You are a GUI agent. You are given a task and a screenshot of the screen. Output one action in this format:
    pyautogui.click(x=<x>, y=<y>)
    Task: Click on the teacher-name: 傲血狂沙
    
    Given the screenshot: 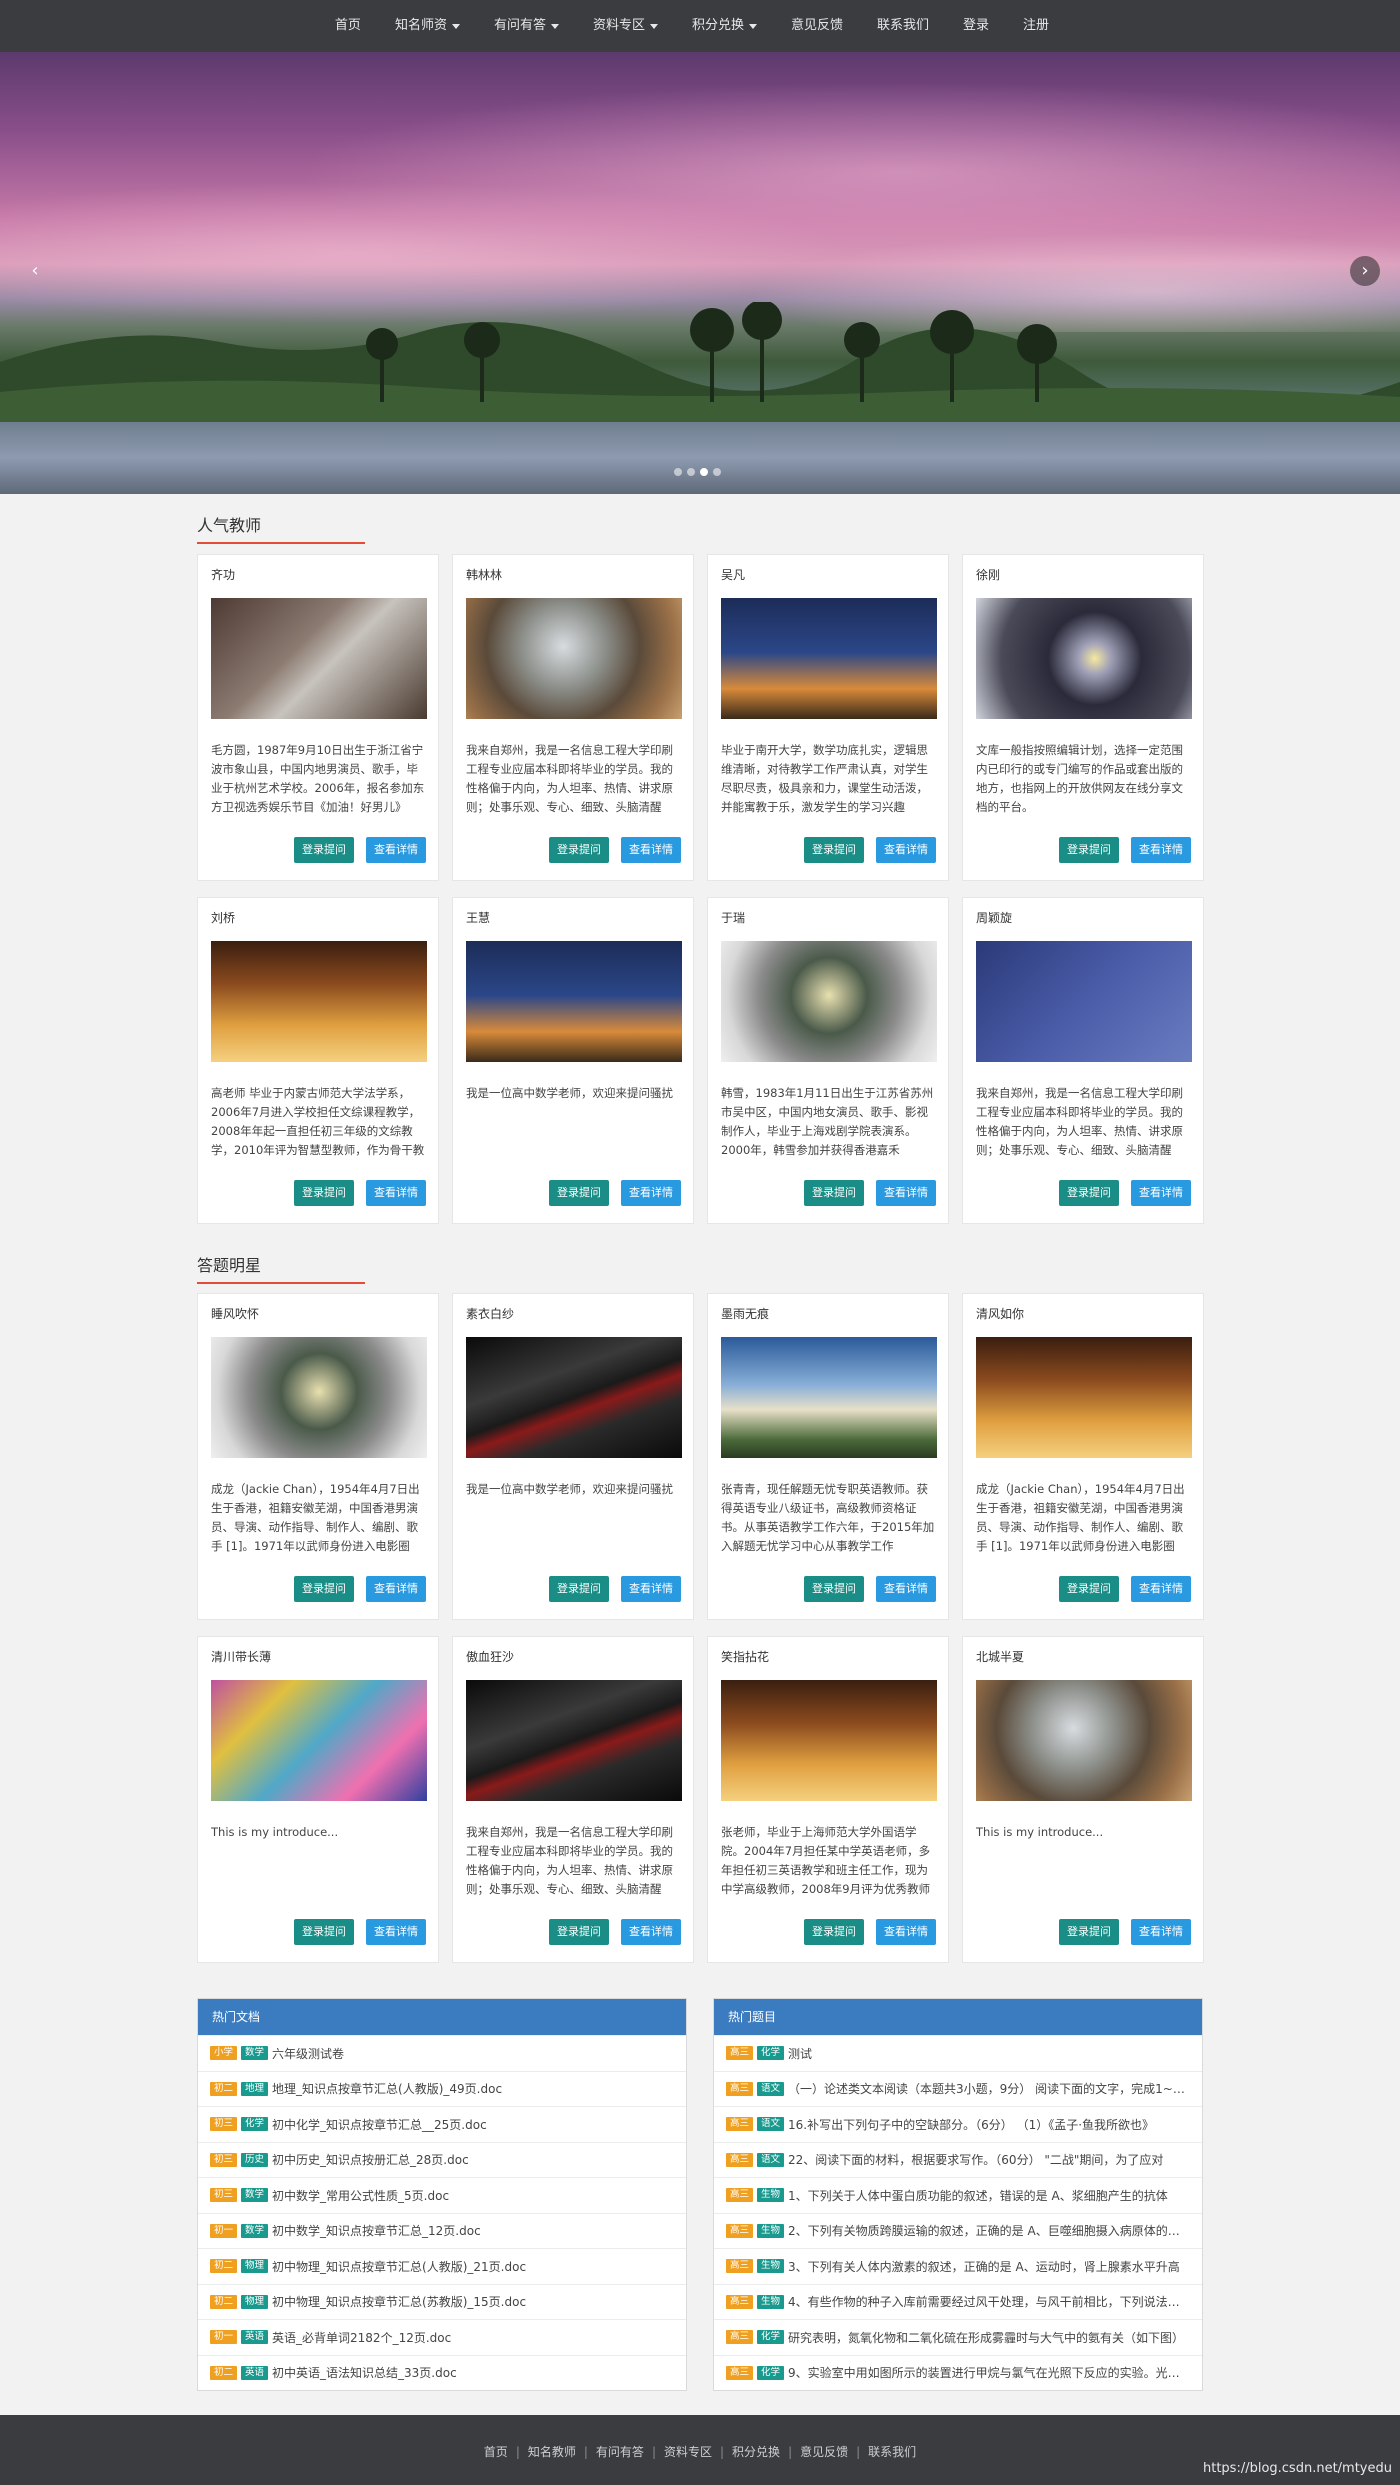 What is the action you would take?
    pyautogui.click(x=490, y=1656)
    